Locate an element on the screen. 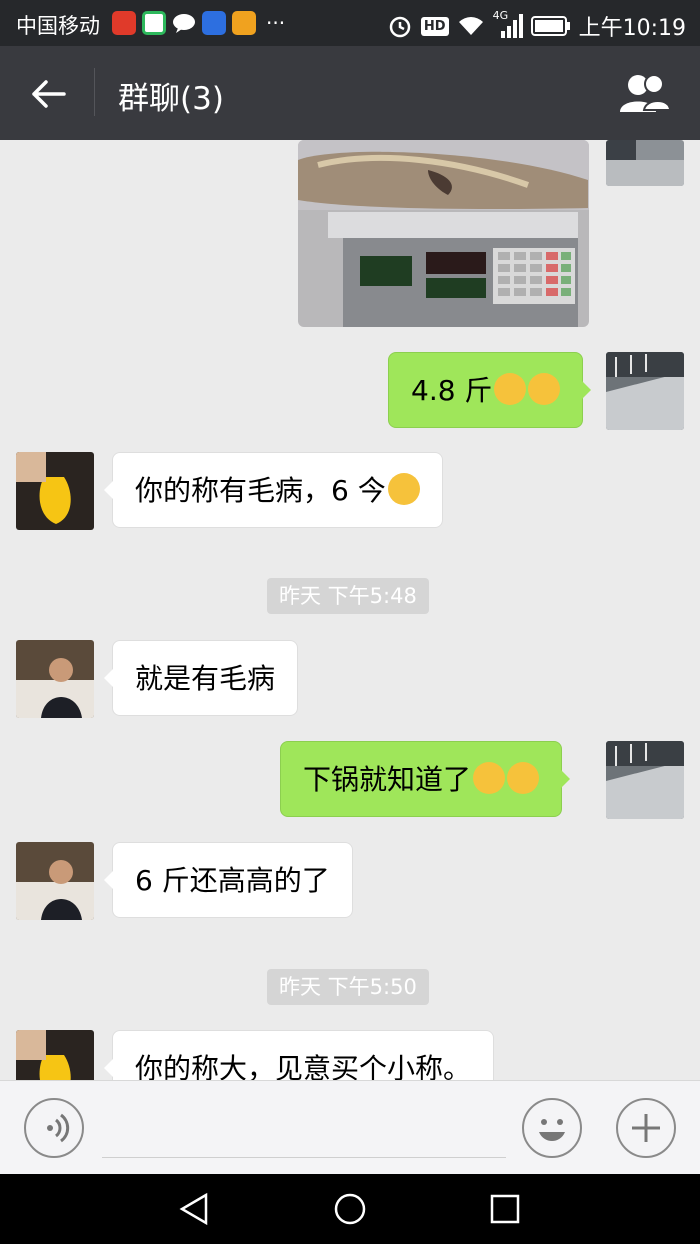 This screenshot has height=1244, width=700. message-bubble-received: 你的称大，见意买个小称。 is located at coordinates (299, 1055).